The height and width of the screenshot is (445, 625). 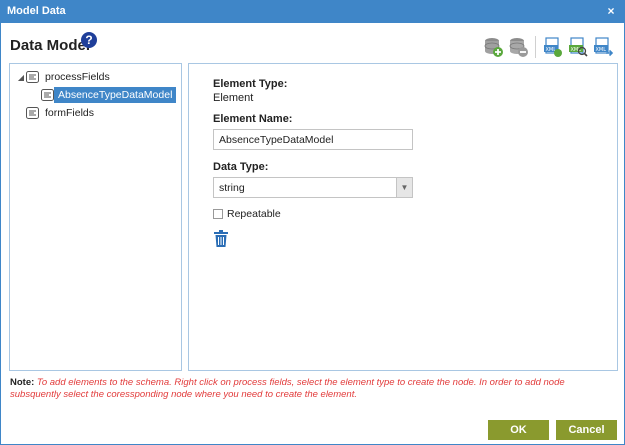 I want to click on element-type-label: Element Type:, so click(x=250, y=84).